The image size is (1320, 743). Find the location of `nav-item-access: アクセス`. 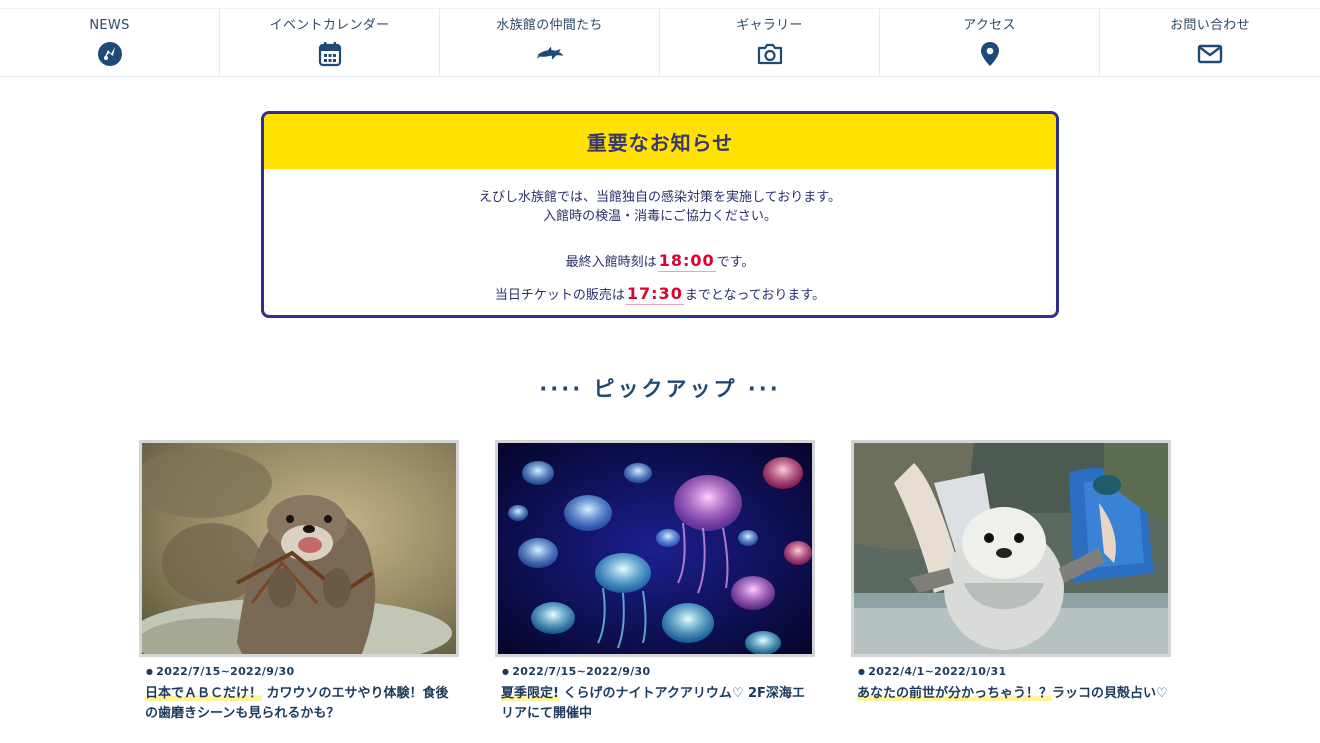

nav-item-access: アクセス is located at coordinates (990, 42).